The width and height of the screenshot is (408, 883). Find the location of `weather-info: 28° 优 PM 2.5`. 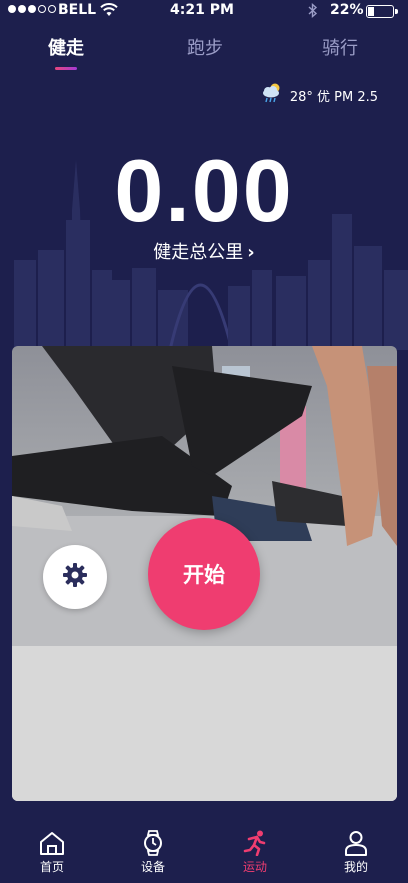

weather-info: 28° 优 PM 2.5 is located at coordinates (319, 95).